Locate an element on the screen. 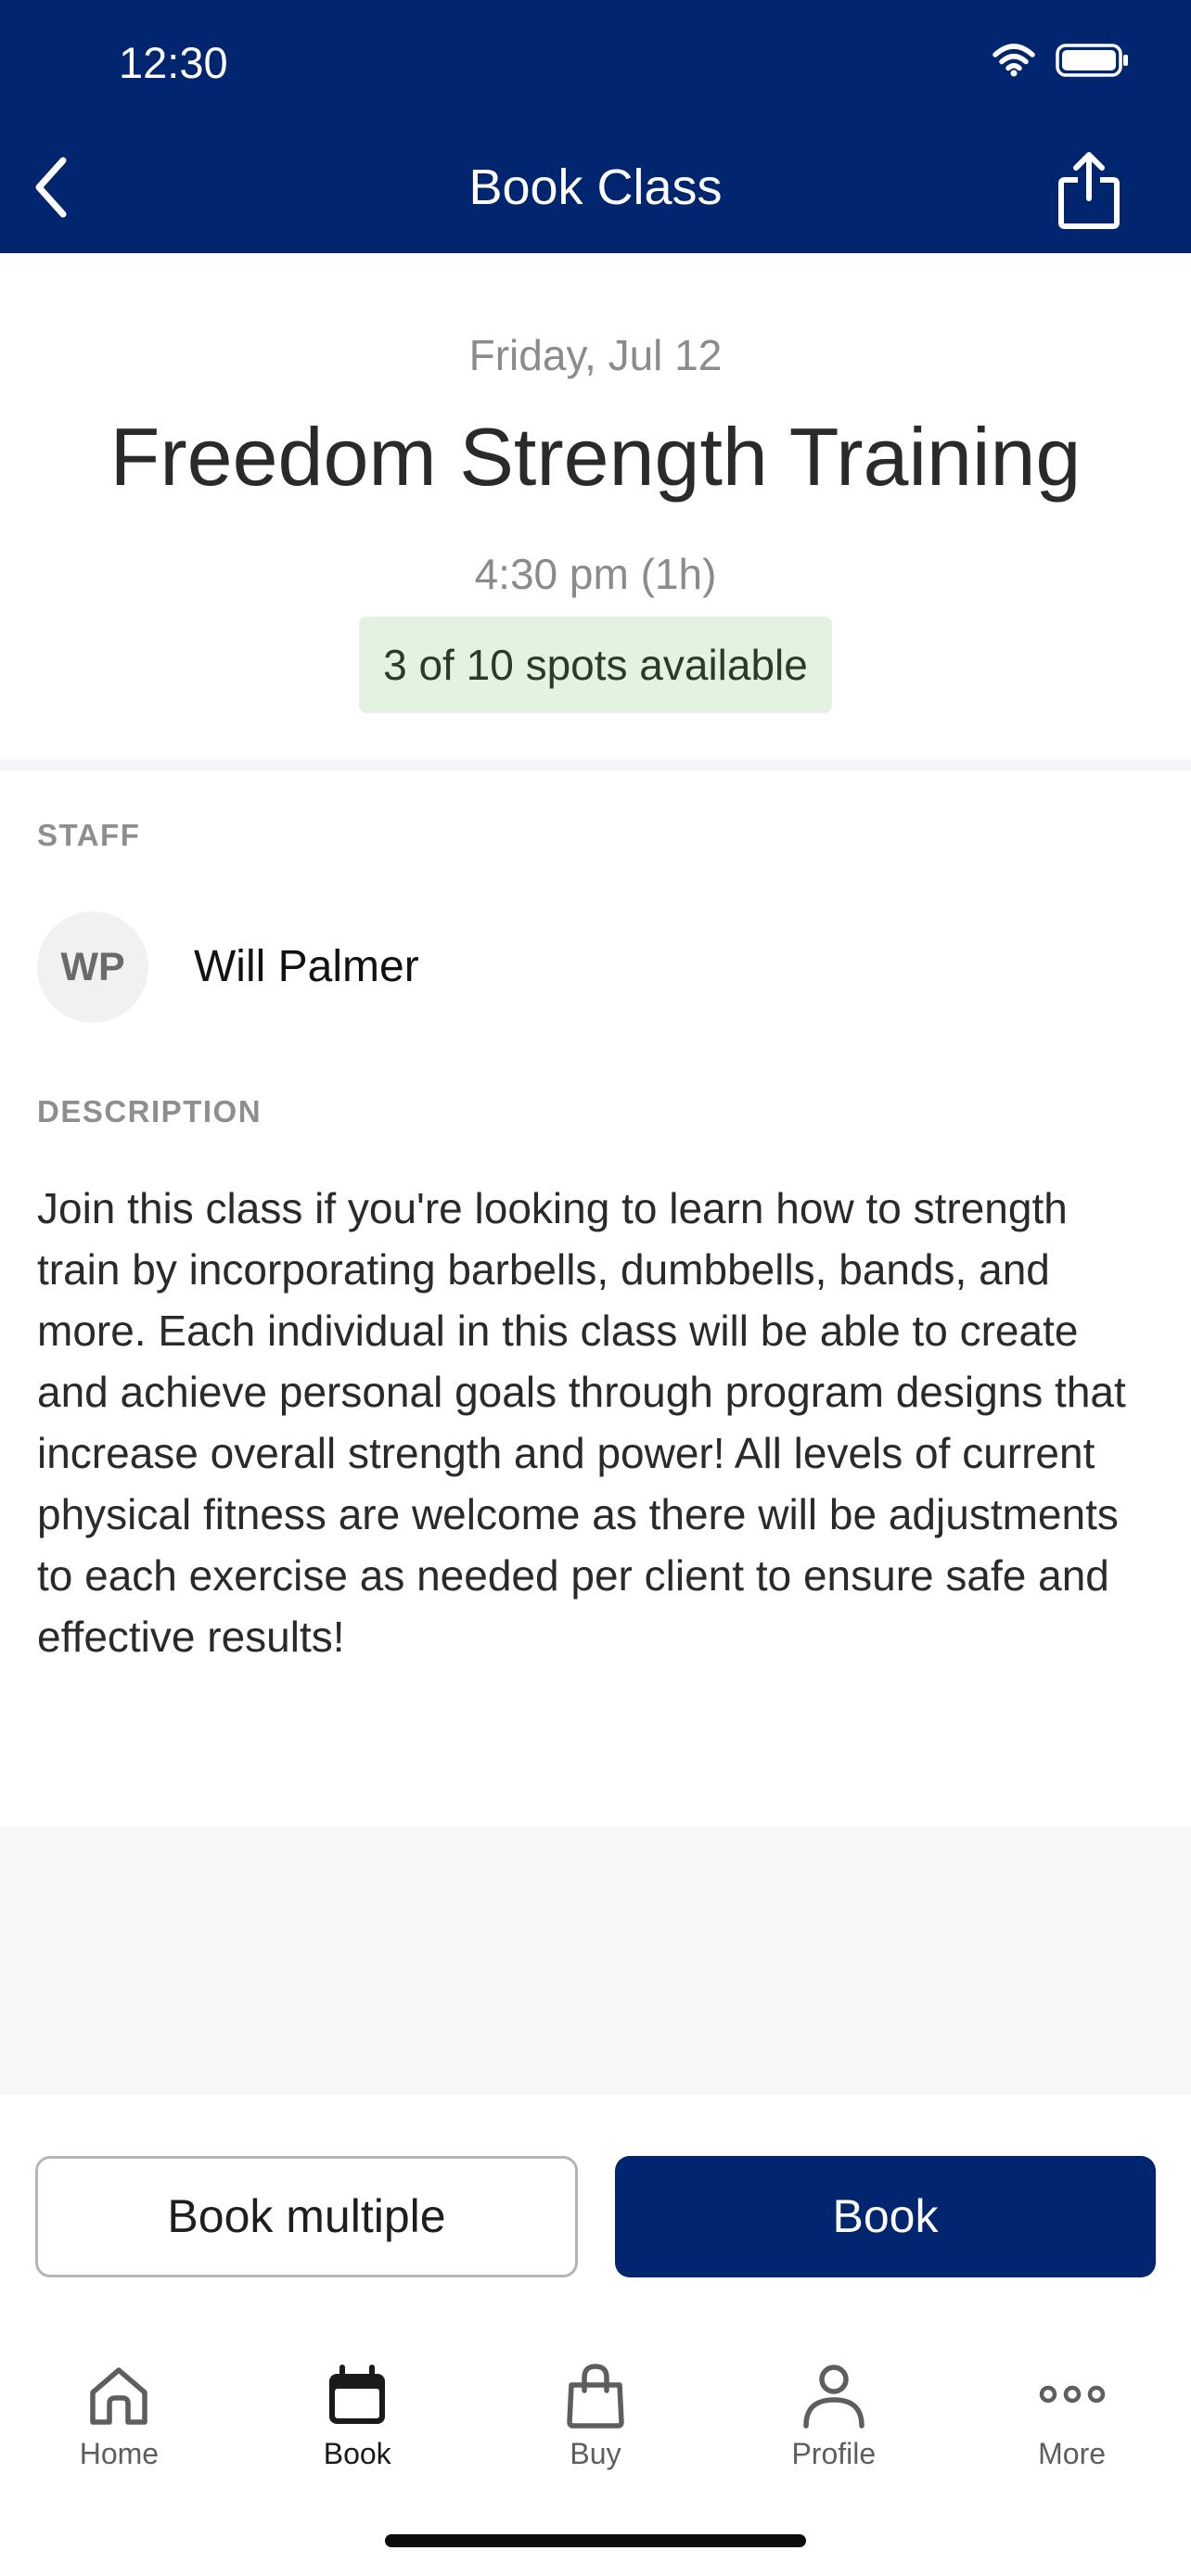 The width and height of the screenshot is (1191, 2576). shopping-bag-icon is located at coordinates (595, 2396).